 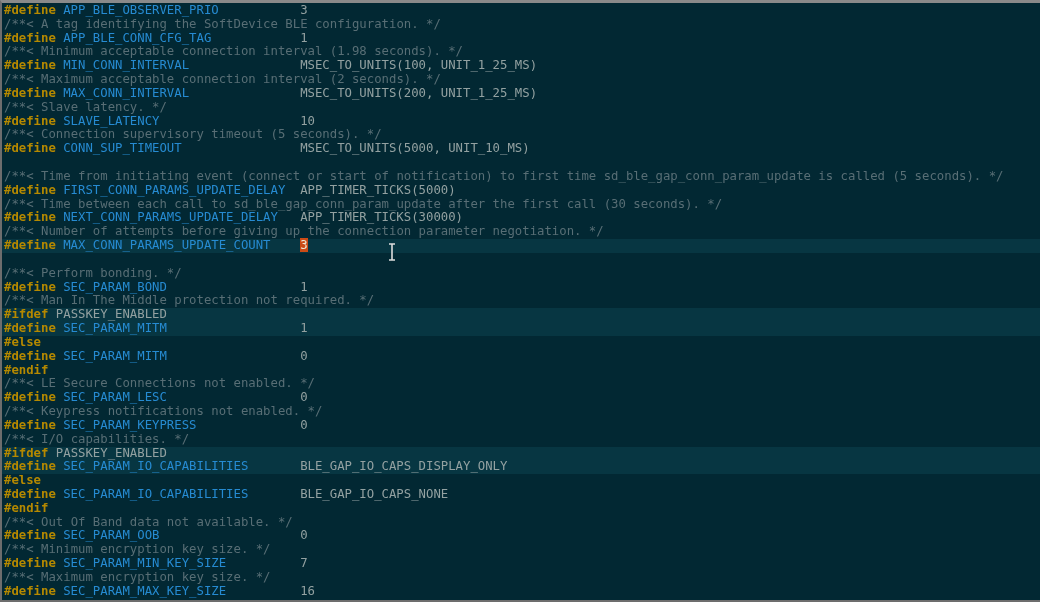 What do you see at coordinates (374, 494) in the screenshot?
I see `macro-value: BLE_GAP_IO_CAPS_NONE` at bounding box center [374, 494].